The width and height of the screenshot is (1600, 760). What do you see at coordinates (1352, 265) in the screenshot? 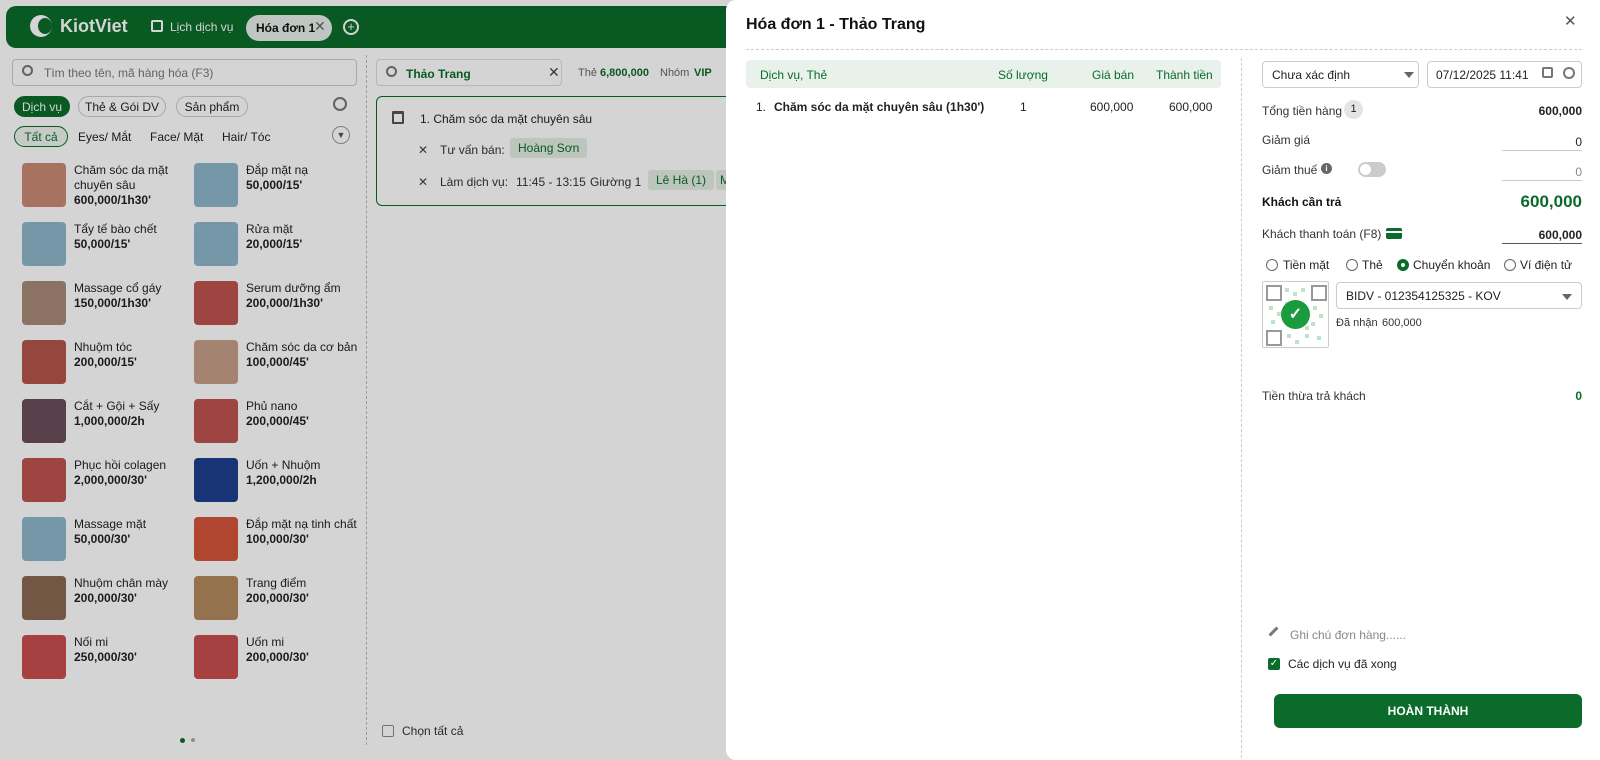
I see `method-card-radio` at bounding box center [1352, 265].